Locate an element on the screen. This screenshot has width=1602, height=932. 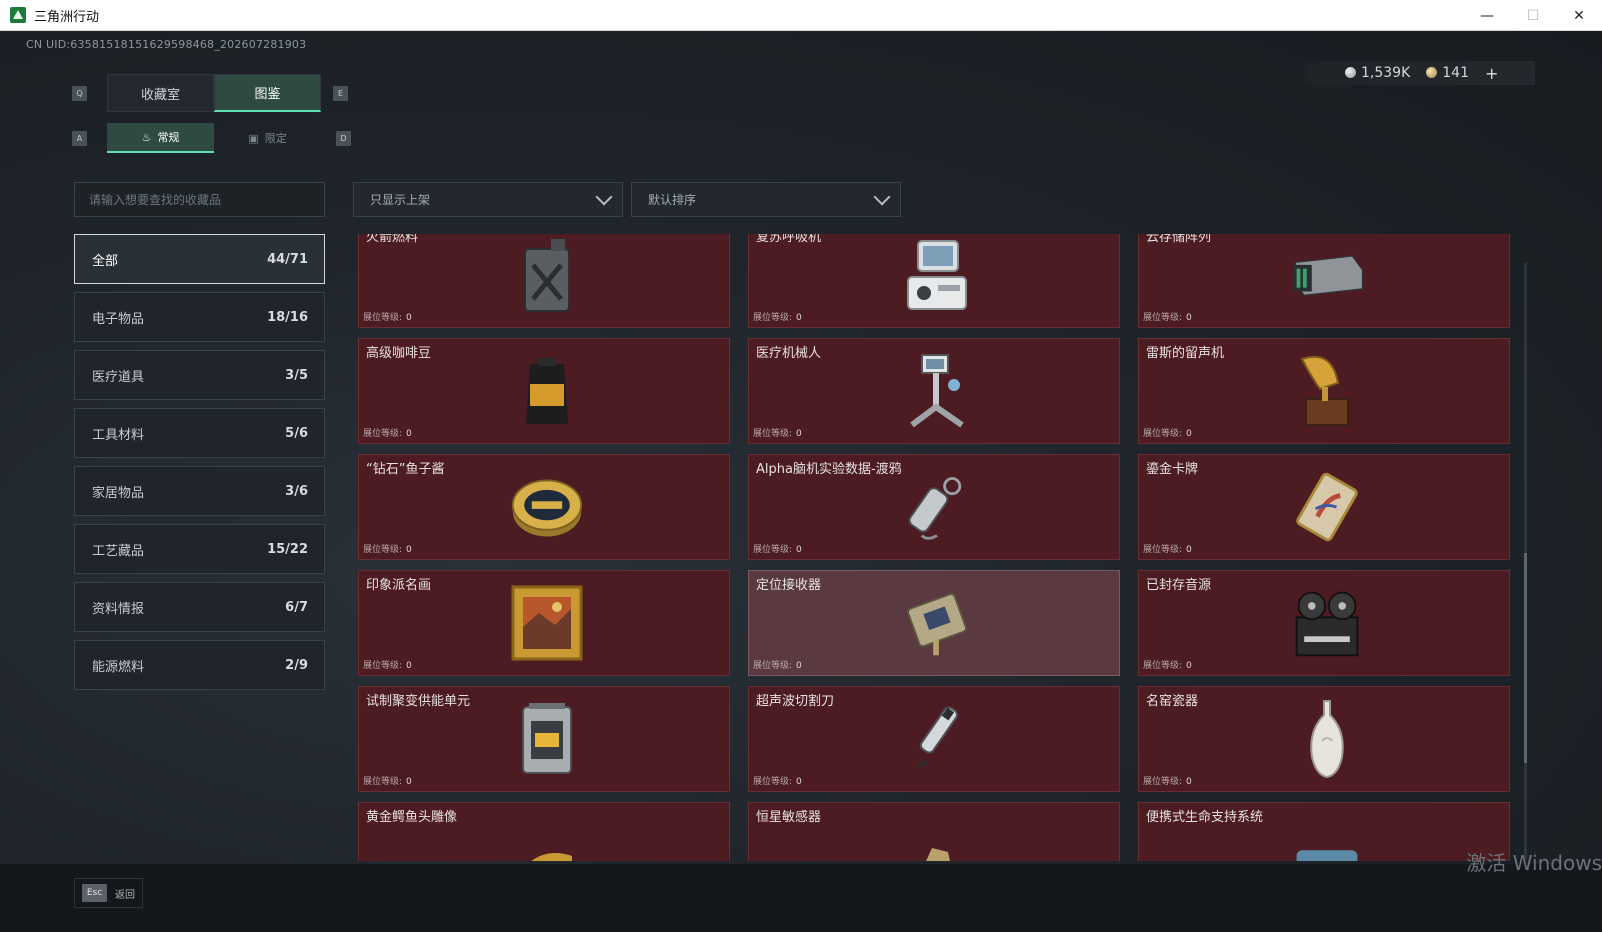
reel-recorder-icon is located at coordinates (1327, 623).